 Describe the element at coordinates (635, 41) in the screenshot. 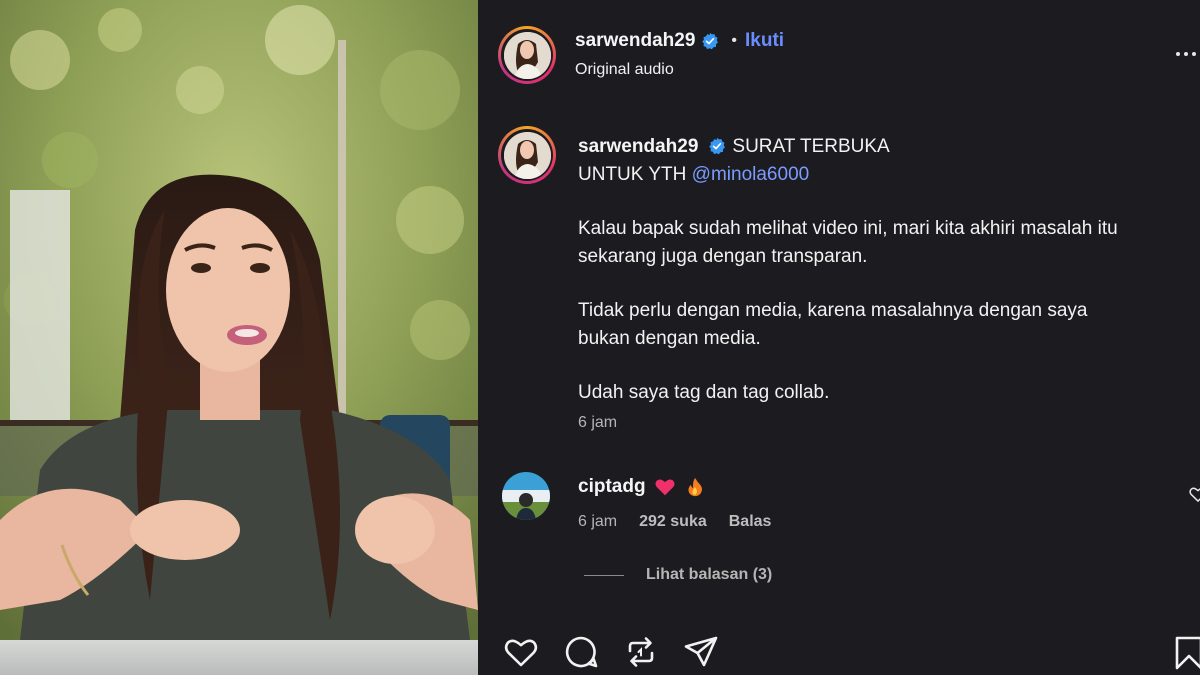

I see `author-username: sarwendah29` at that location.